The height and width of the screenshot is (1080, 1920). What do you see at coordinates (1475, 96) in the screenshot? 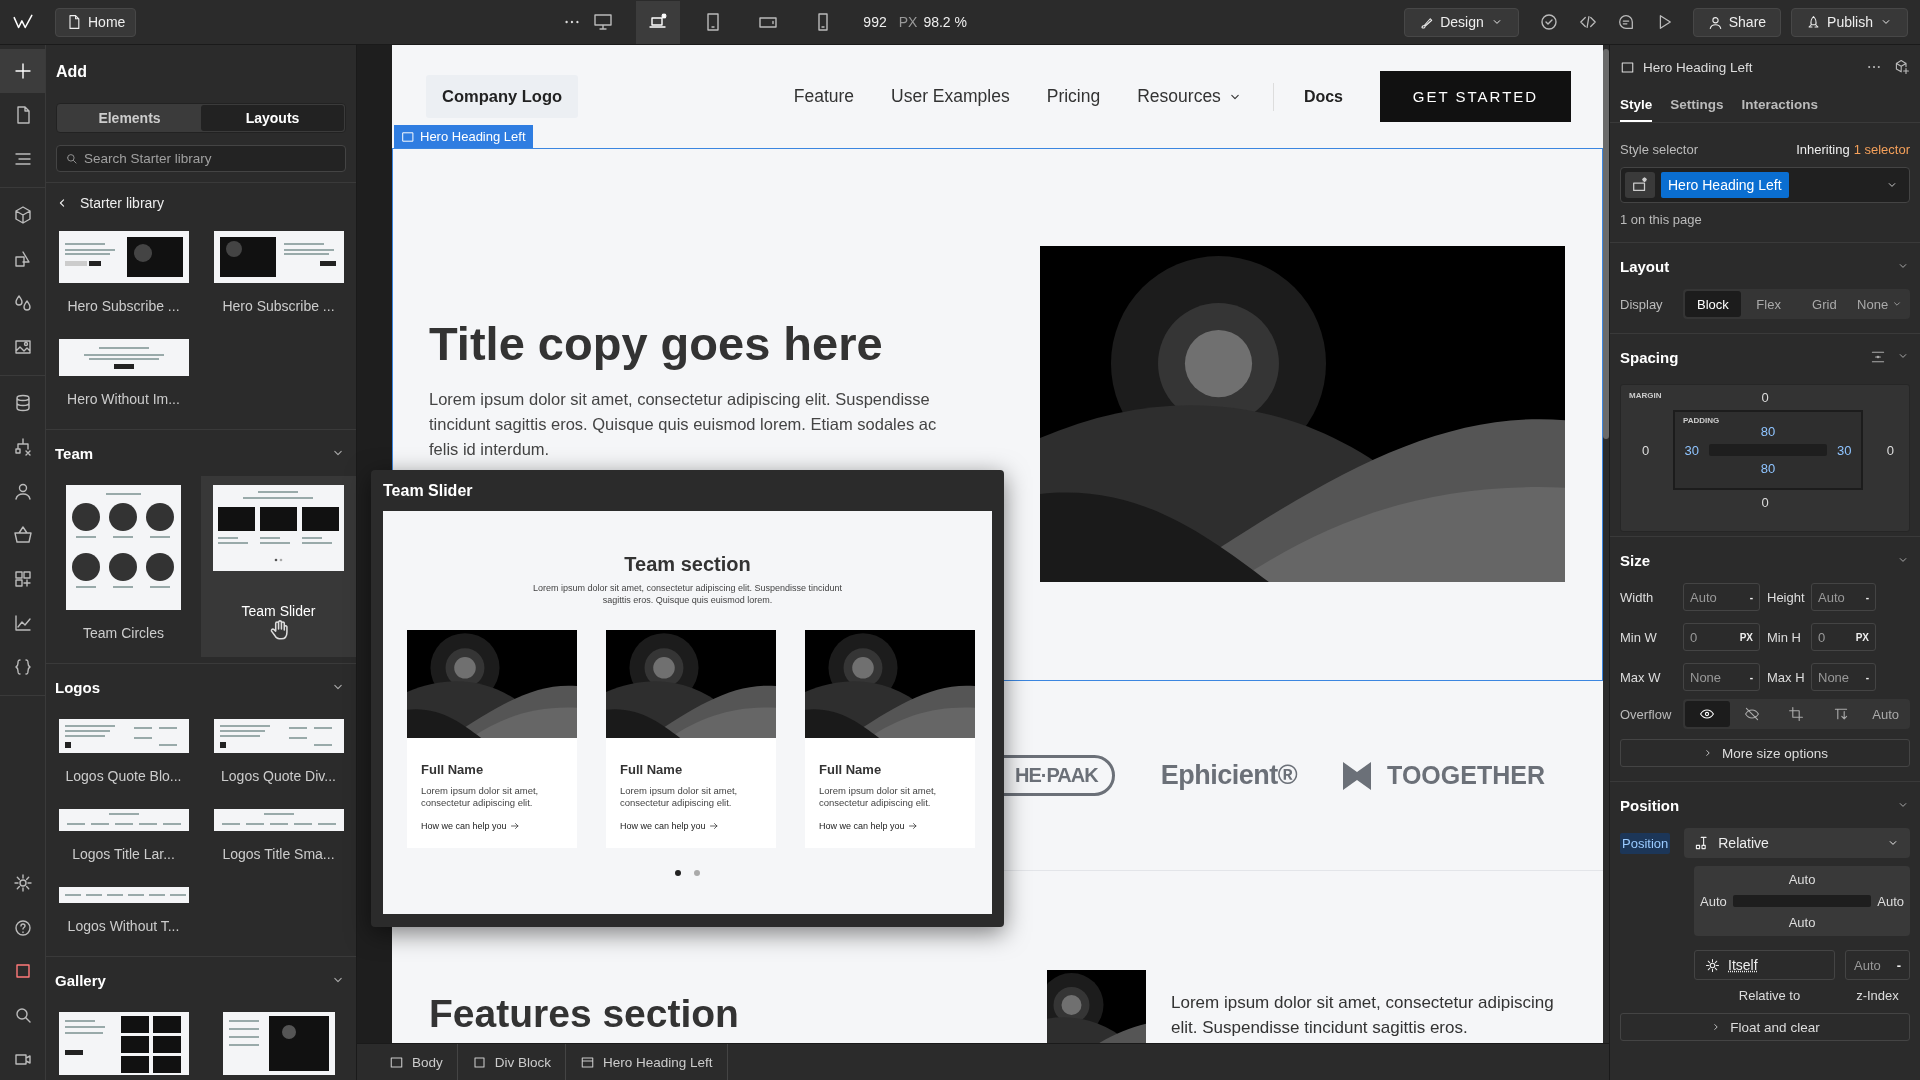
I see `get-started-button: GET STARTED` at bounding box center [1475, 96].